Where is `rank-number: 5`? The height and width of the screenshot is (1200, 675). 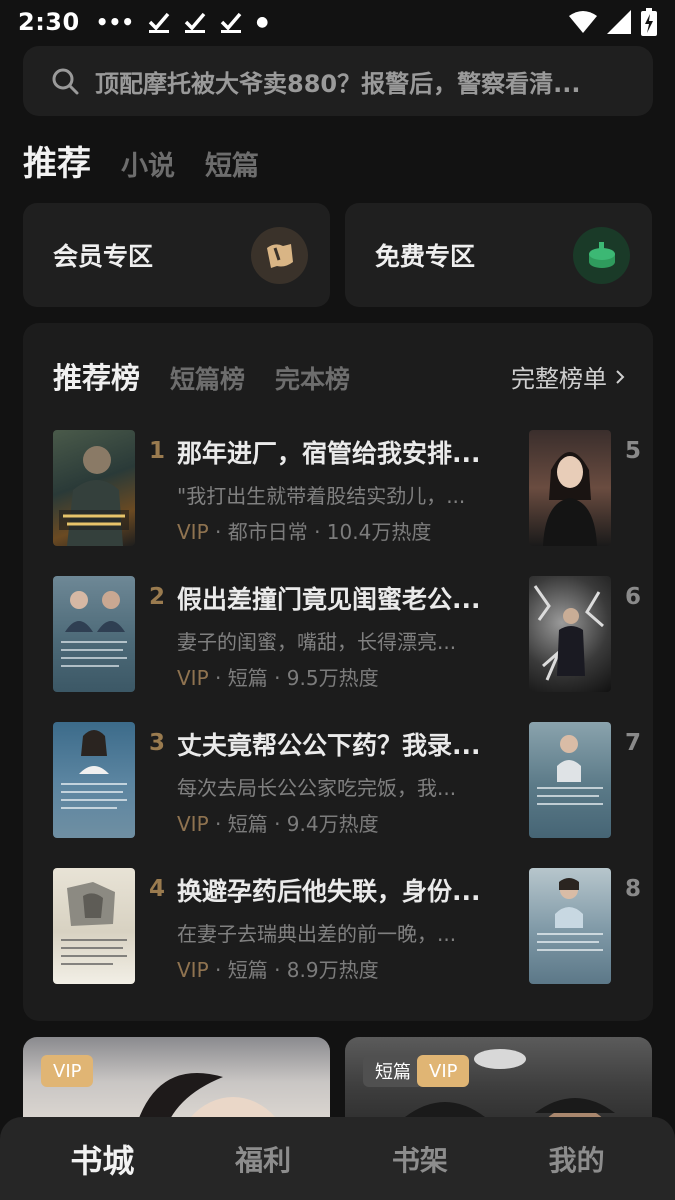
rank-number: 5 is located at coordinates (633, 451).